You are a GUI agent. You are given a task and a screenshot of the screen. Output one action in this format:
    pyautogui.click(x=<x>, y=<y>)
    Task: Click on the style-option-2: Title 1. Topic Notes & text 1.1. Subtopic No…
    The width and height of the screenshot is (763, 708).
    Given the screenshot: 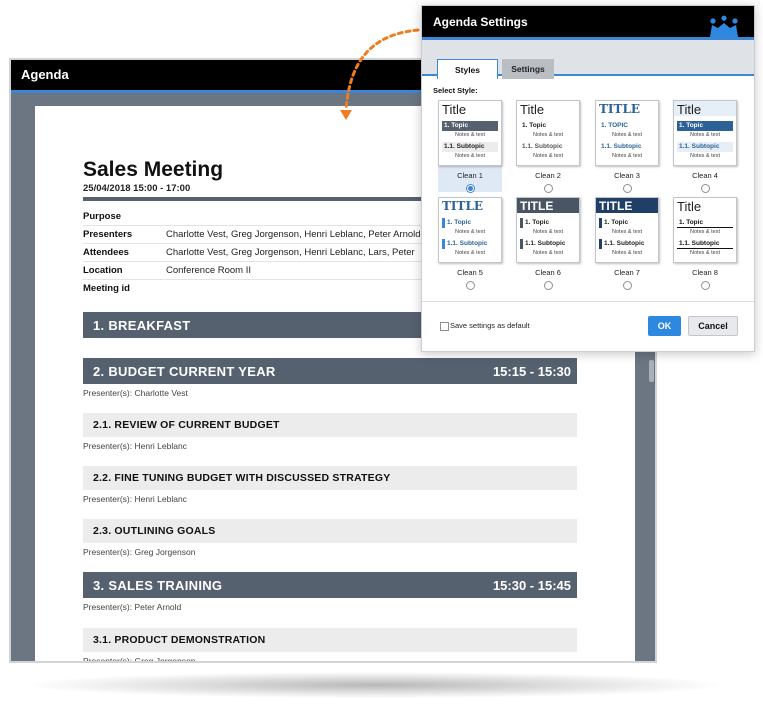 What is the action you would take?
    pyautogui.click(x=548, y=146)
    